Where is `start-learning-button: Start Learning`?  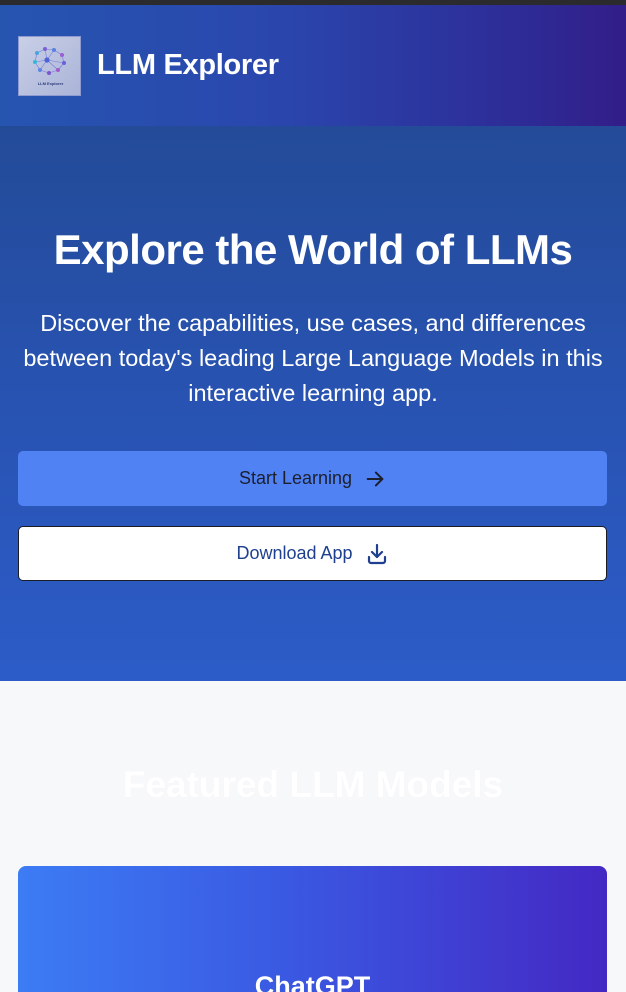 start-learning-button: Start Learning is located at coordinates (312, 478).